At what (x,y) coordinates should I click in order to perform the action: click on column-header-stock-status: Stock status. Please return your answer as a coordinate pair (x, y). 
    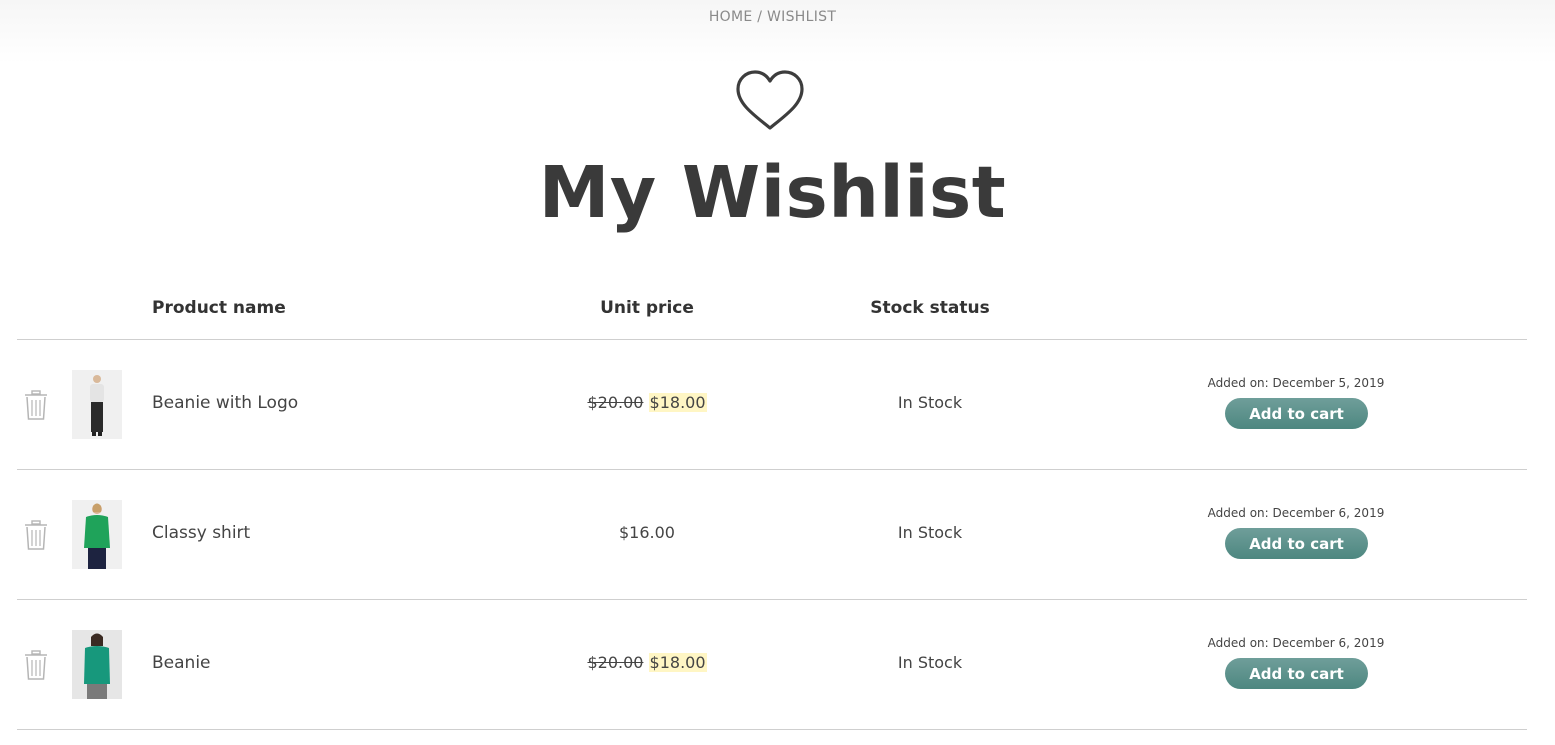
    Looking at the image, I should click on (930, 308).